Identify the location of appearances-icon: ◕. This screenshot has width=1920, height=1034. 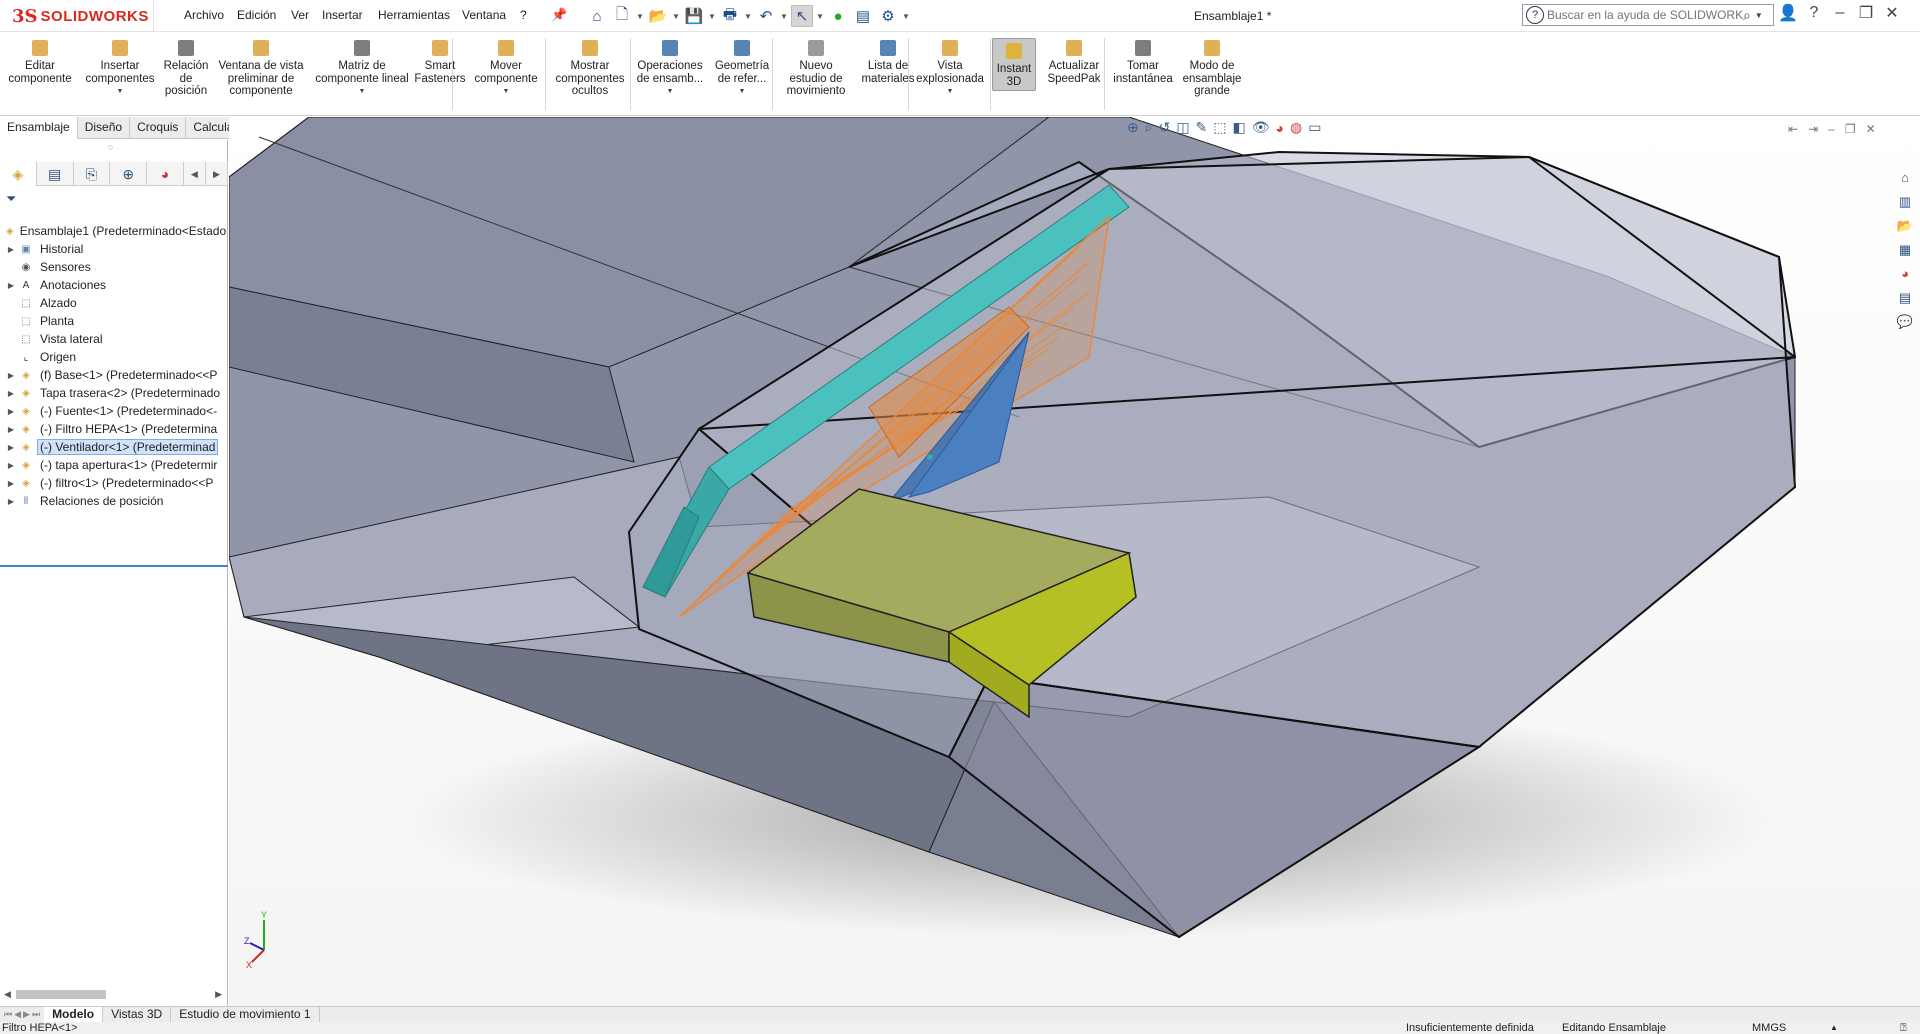
(1905, 275).